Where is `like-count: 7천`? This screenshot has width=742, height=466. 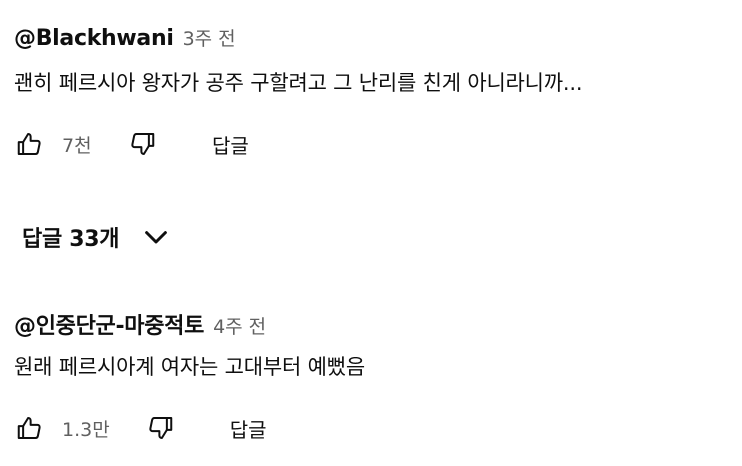
like-count: 7천 is located at coordinates (77, 145).